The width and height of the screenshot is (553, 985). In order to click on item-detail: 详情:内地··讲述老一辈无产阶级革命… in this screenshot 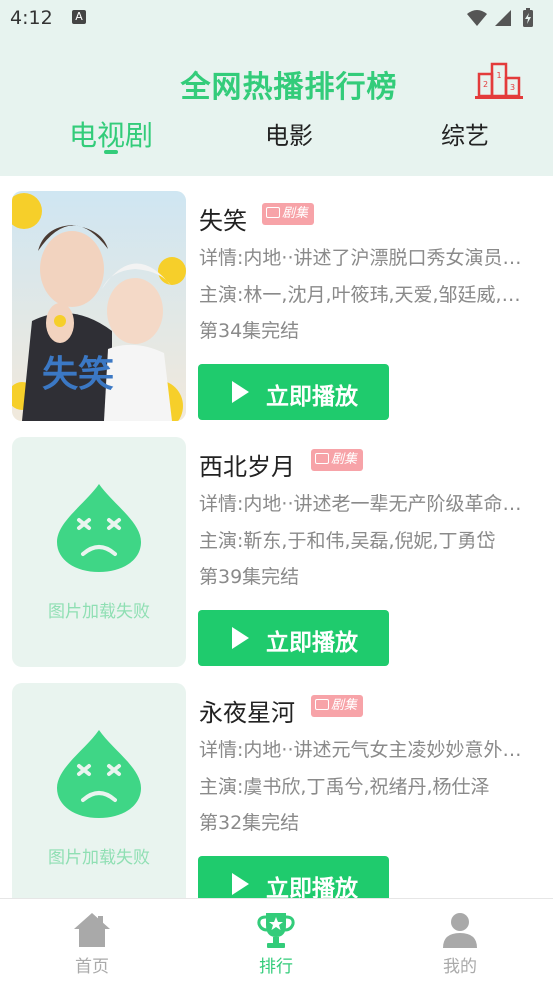, I will do `click(360, 504)`.